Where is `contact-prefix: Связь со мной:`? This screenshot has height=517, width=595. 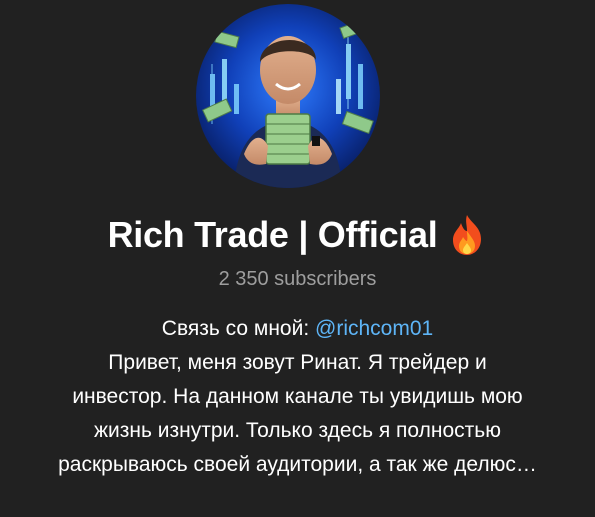 contact-prefix: Связь со мной: is located at coordinates (238, 328).